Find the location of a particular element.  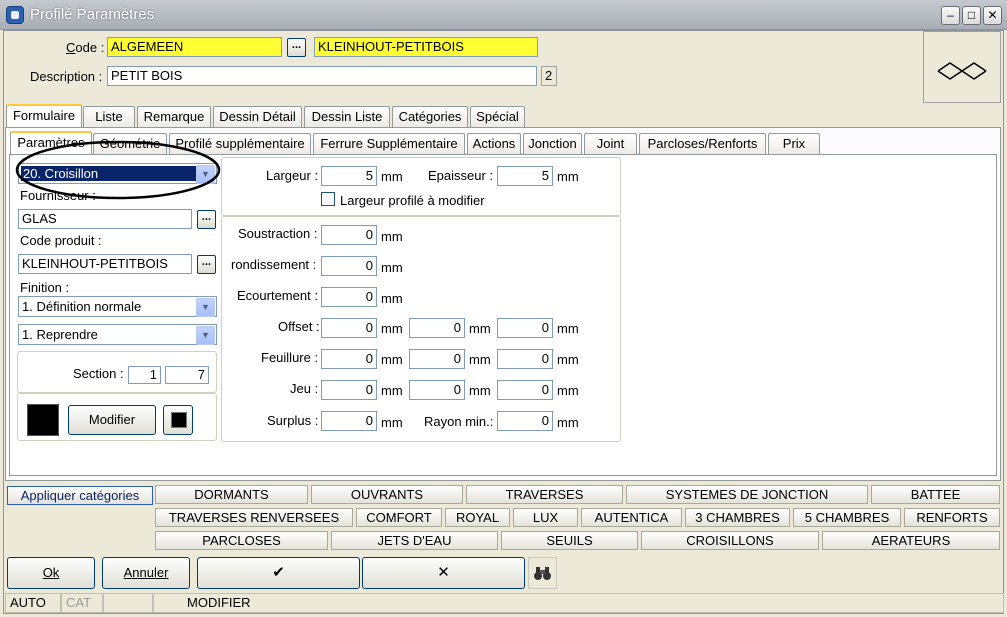

category-lux: LUX is located at coordinates (545, 517).